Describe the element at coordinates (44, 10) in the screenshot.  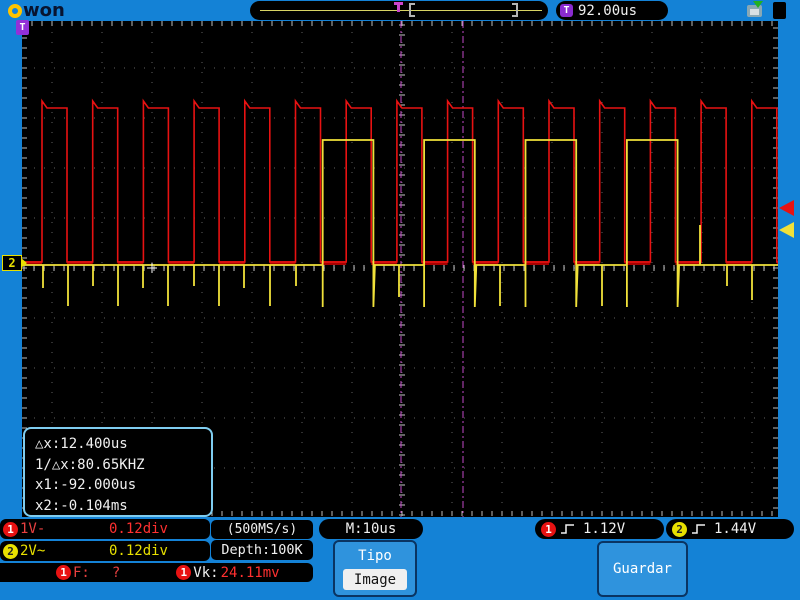
I see `owon-logo-text: won` at that location.